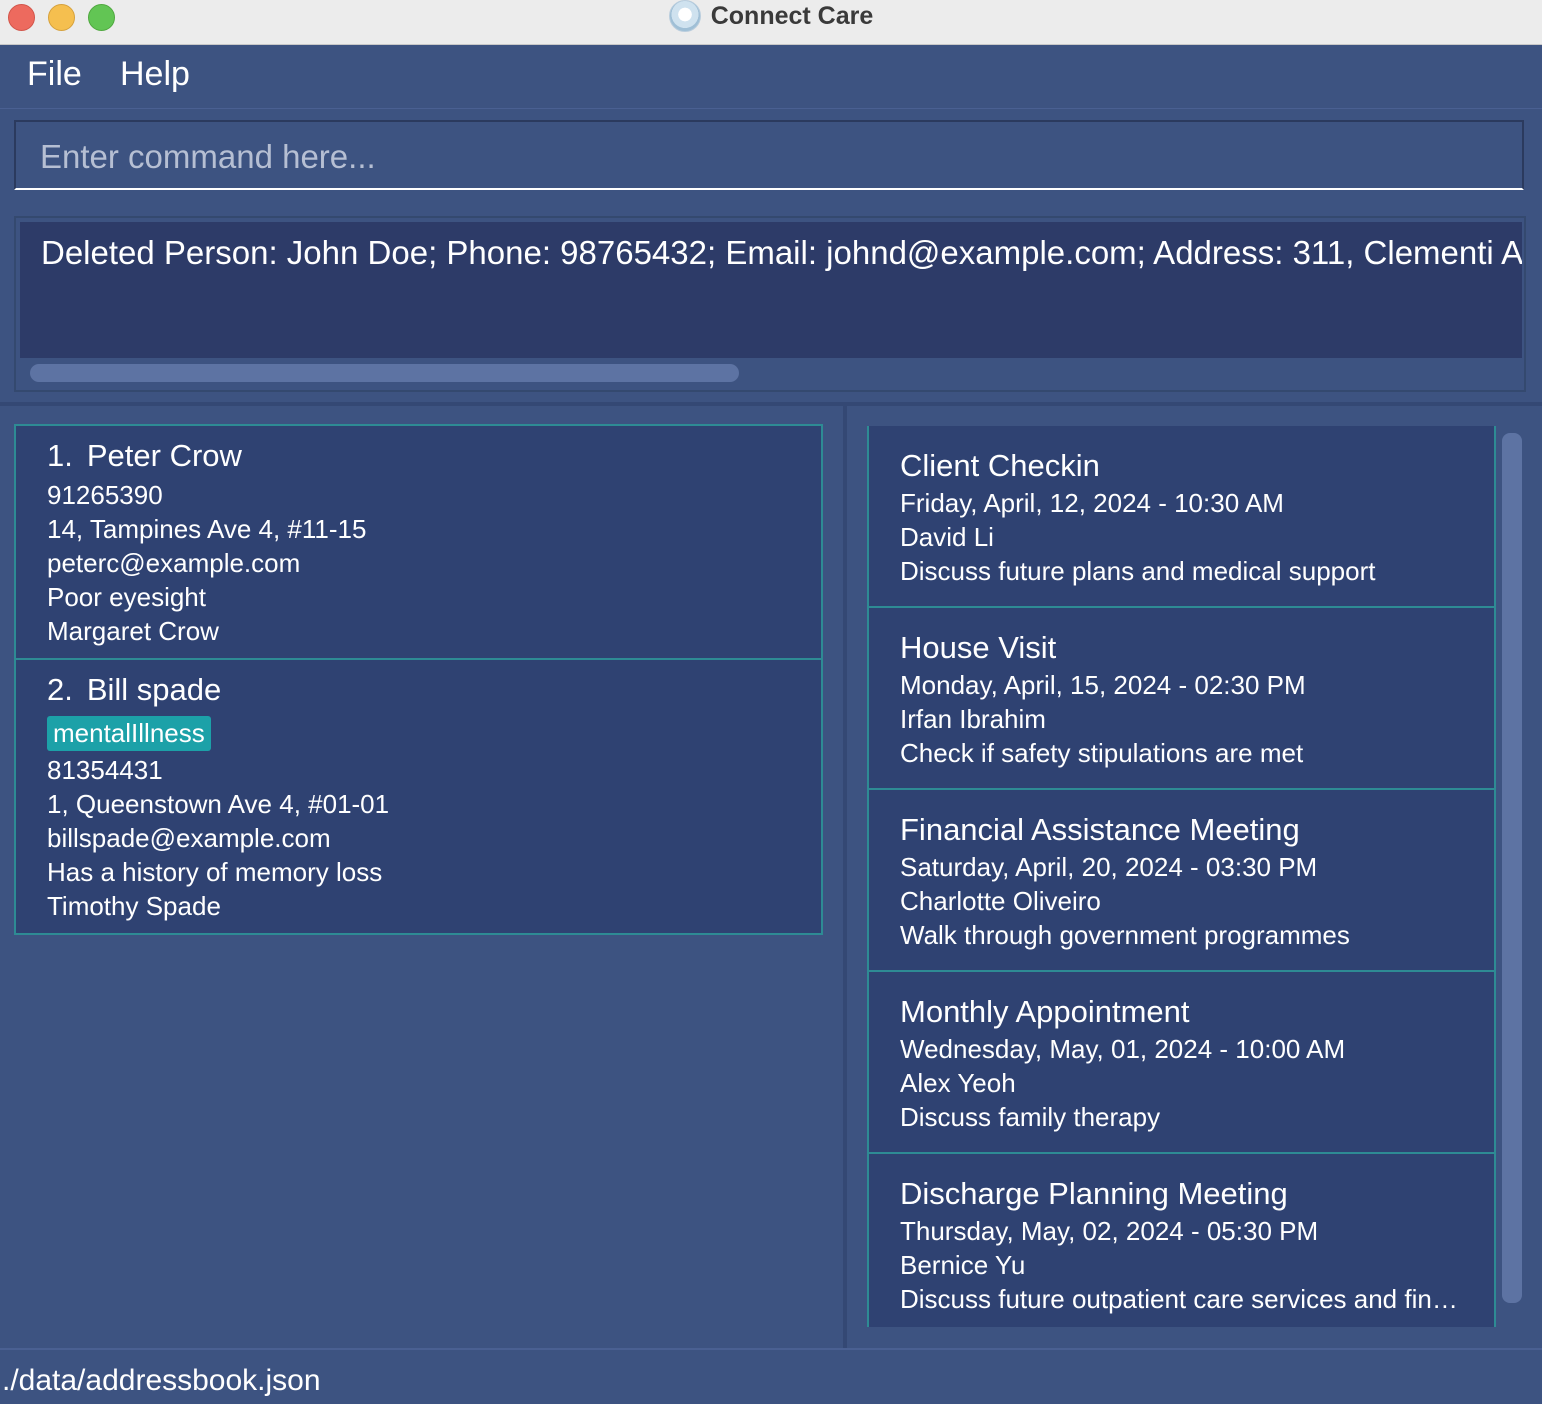 The height and width of the screenshot is (1404, 1542). Describe the element at coordinates (1109, 867) in the screenshot. I see `appointment-datetime: Saturday, April, 20, 2024 - 03:30 PM` at that location.